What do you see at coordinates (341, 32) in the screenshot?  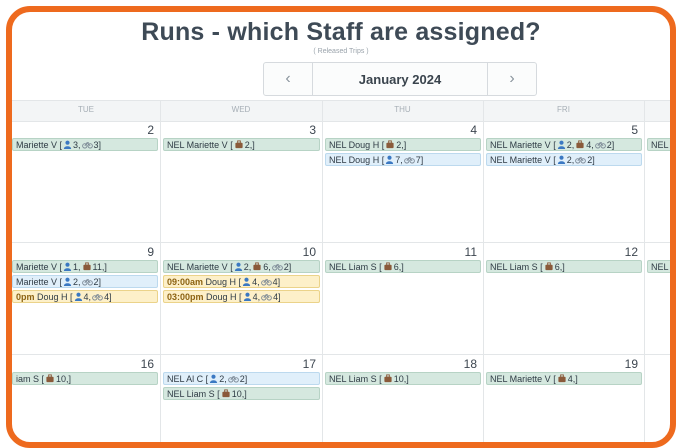 I see `page-title: Runs - which Staff are assigned?` at bounding box center [341, 32].